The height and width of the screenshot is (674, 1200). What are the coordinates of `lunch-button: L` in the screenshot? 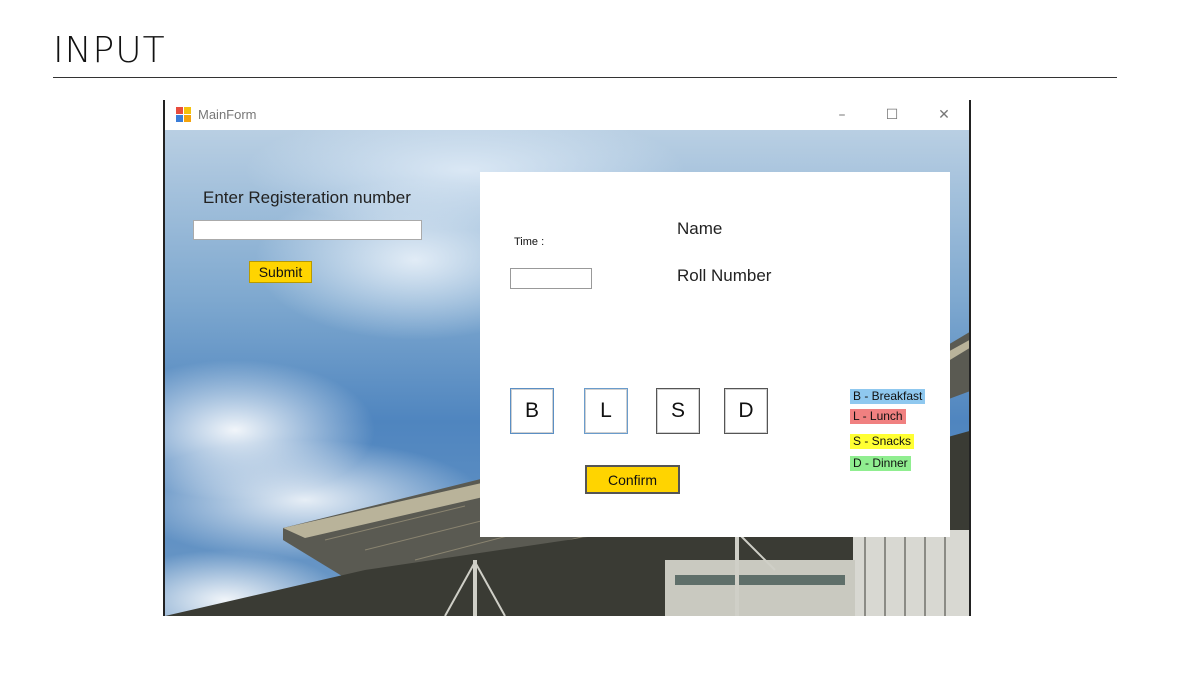 It's located at (606, 411).